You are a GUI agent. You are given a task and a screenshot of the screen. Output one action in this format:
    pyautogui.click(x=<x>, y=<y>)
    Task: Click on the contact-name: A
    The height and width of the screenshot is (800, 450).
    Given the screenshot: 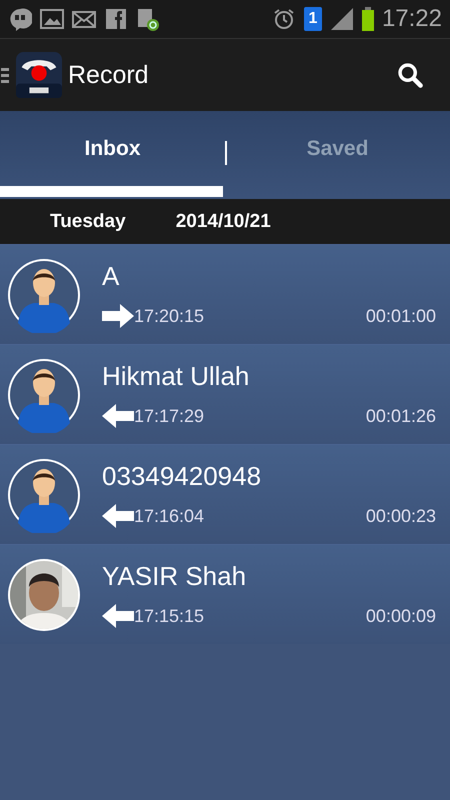 What is the action you would take?
    pyautogui.click(x=111, y=276)
    